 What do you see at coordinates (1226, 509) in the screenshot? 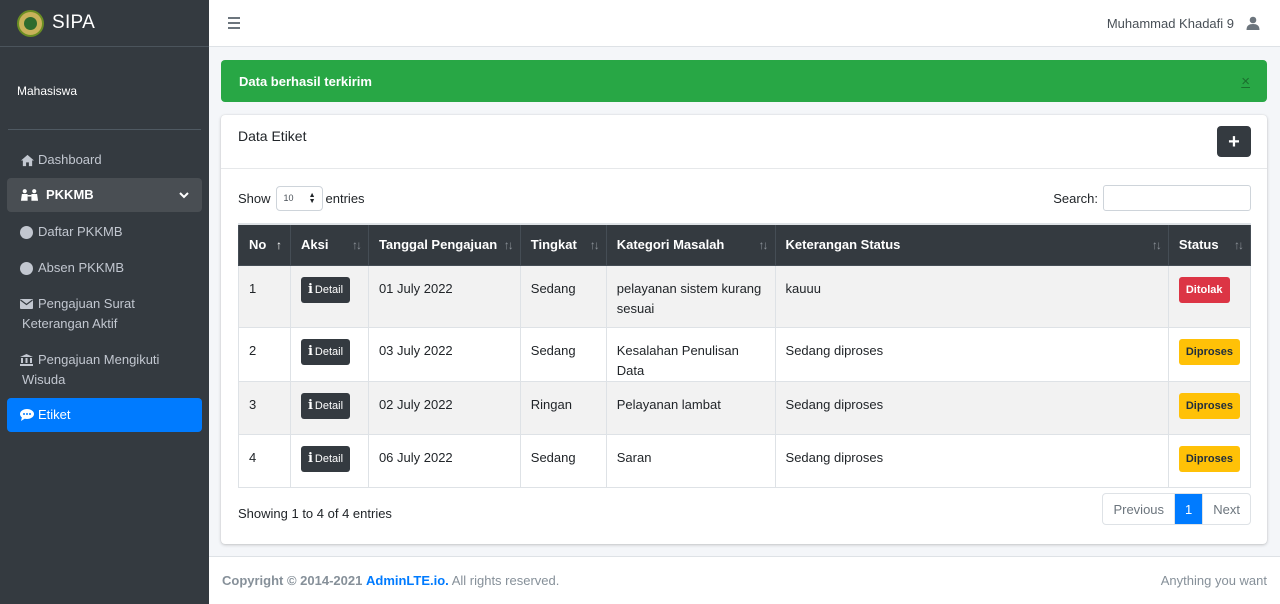
I see `next-button: Next` at bounding box center [1226, 509].